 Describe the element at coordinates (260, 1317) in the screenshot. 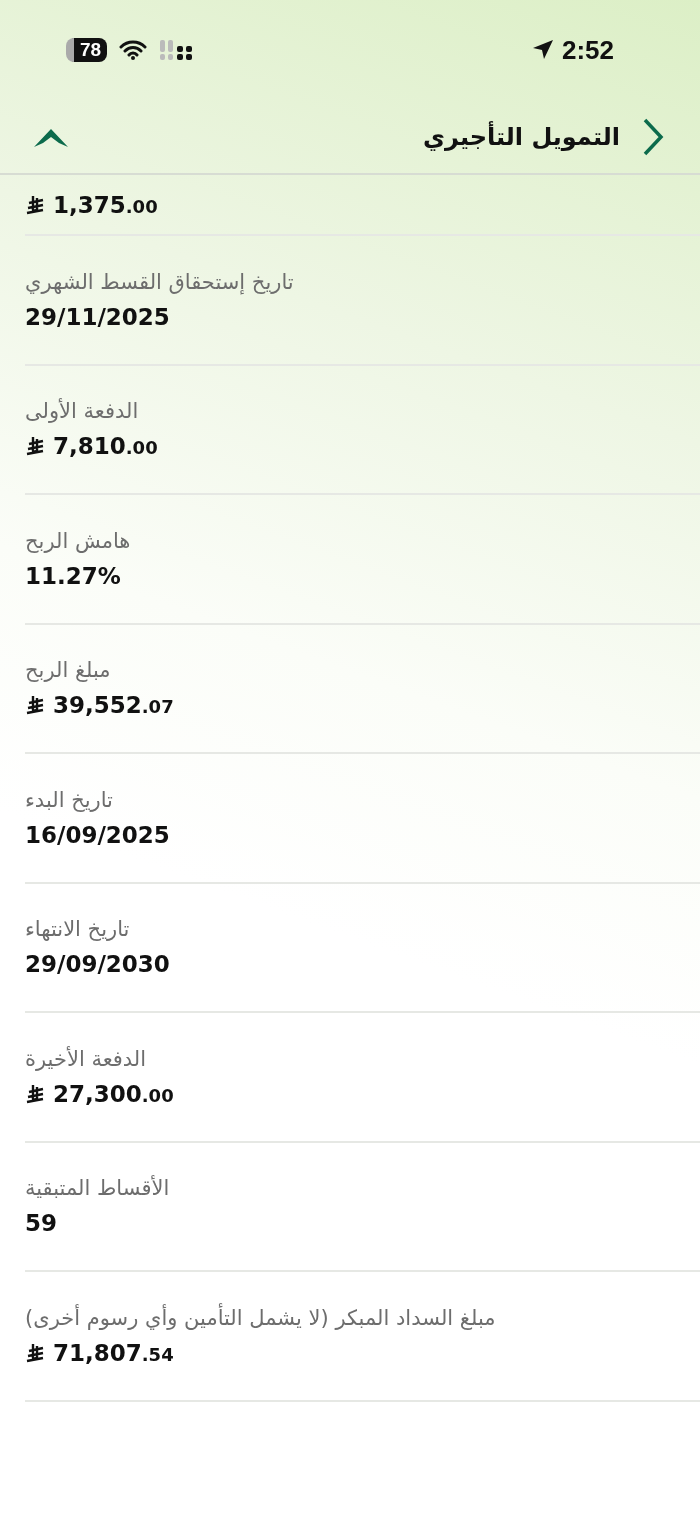

I see `detail-label: مبلغ السداد المبكر (لا يشمل التأمين وأي رسوم أخرى)` at that location.